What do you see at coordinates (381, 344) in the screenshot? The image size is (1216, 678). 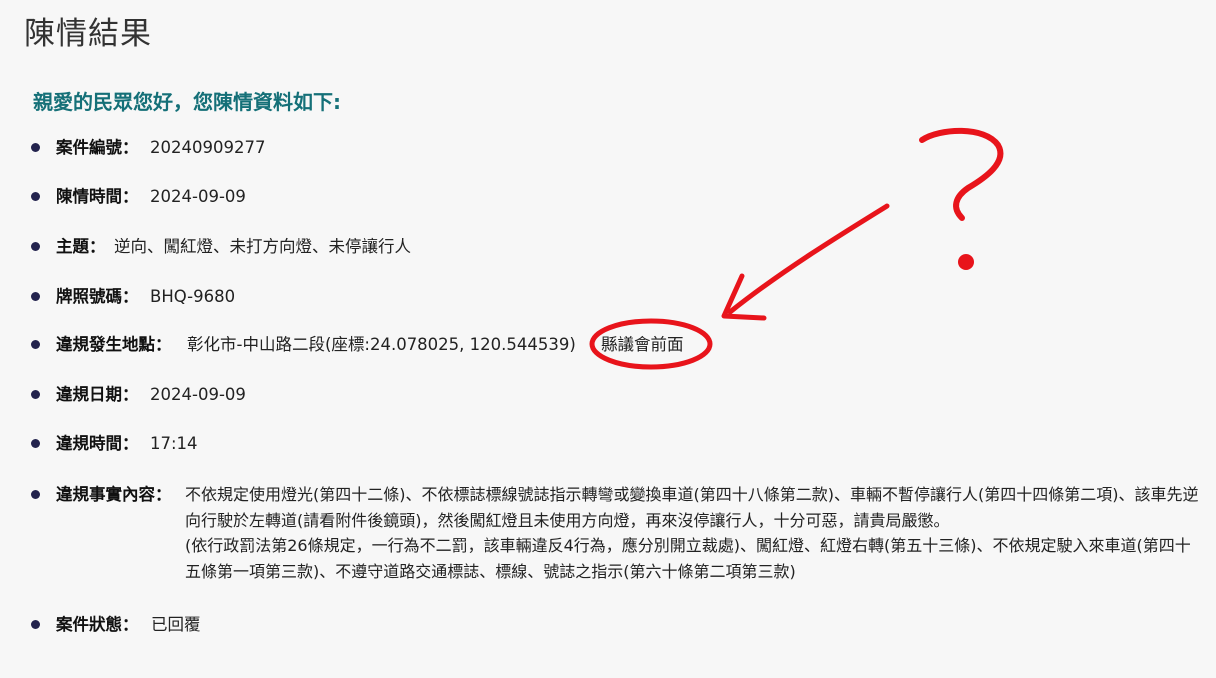 I see `location-value: 彰化市-中山路二段(座標:24.078025, 120.544539)` at bounding box center [381, 344].